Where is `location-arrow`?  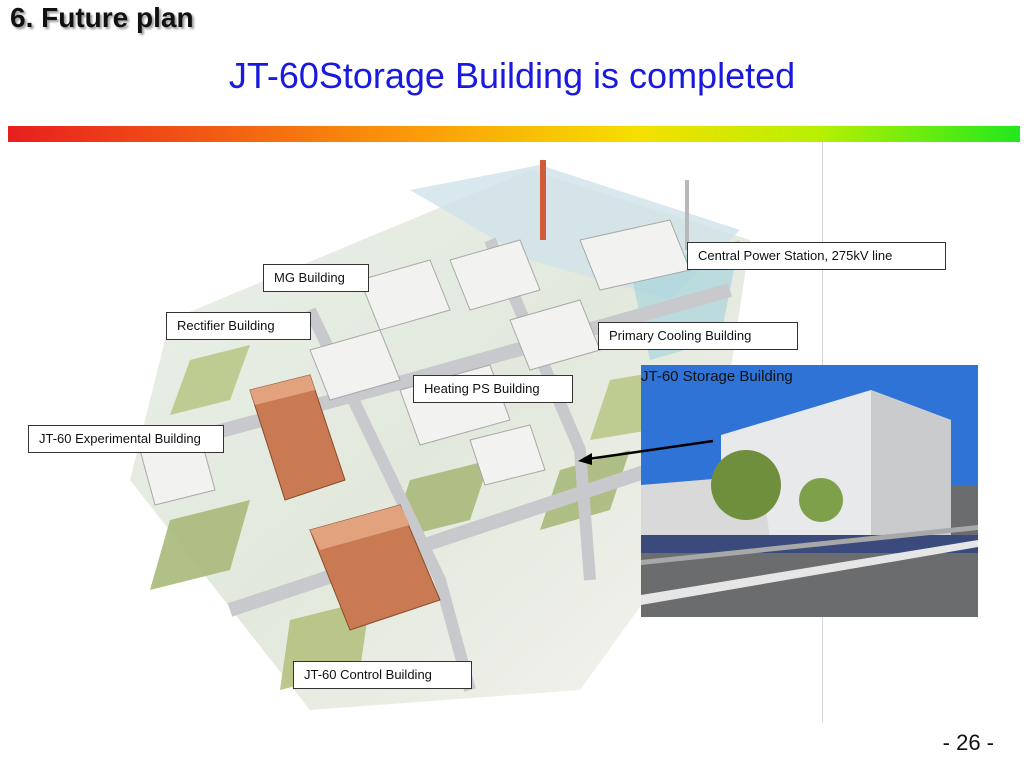
location-arrow is located at coordinates (646, 452).